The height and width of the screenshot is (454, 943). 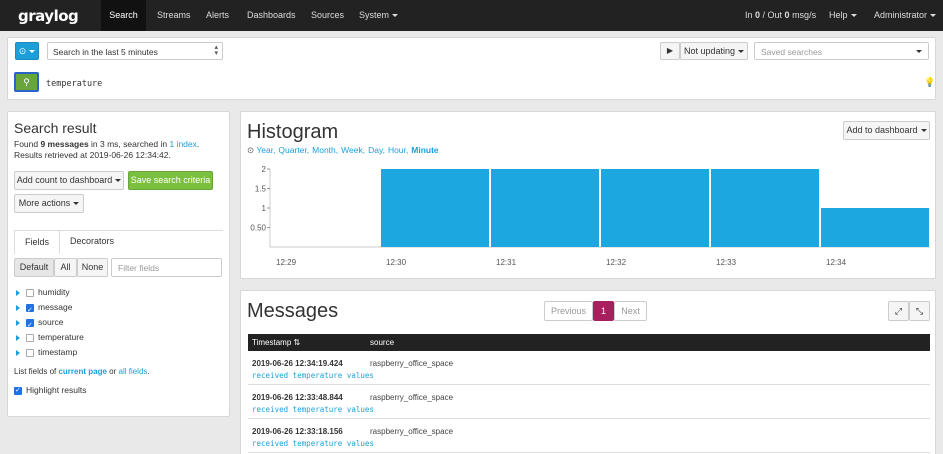 What do you see at coordinates (714, 51) in the screenshot?
I see `refresh-interval-dropdown: Not updating` at bounding box center [714, 51].